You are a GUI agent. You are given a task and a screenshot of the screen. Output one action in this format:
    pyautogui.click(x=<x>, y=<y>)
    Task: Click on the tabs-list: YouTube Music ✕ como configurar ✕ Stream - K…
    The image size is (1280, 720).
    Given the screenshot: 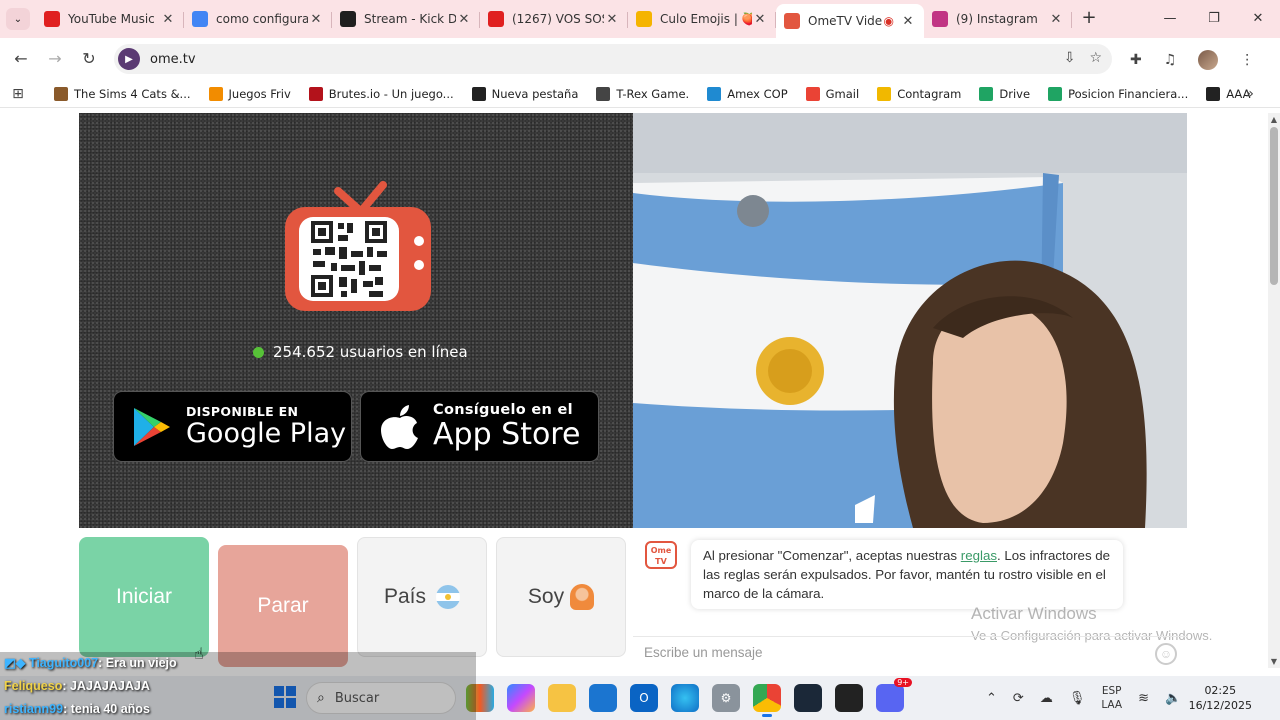 What is the action you would take?
    pyautogui.click(x=554, y=21)
    